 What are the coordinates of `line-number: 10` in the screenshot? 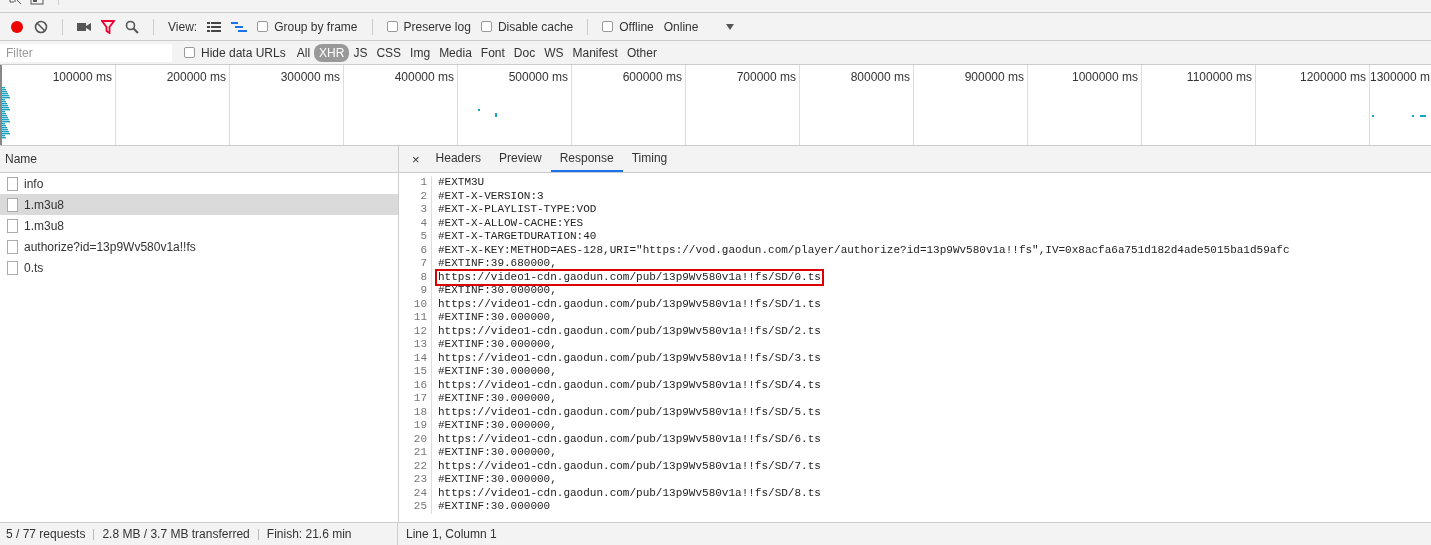 It's located at (415, 304).